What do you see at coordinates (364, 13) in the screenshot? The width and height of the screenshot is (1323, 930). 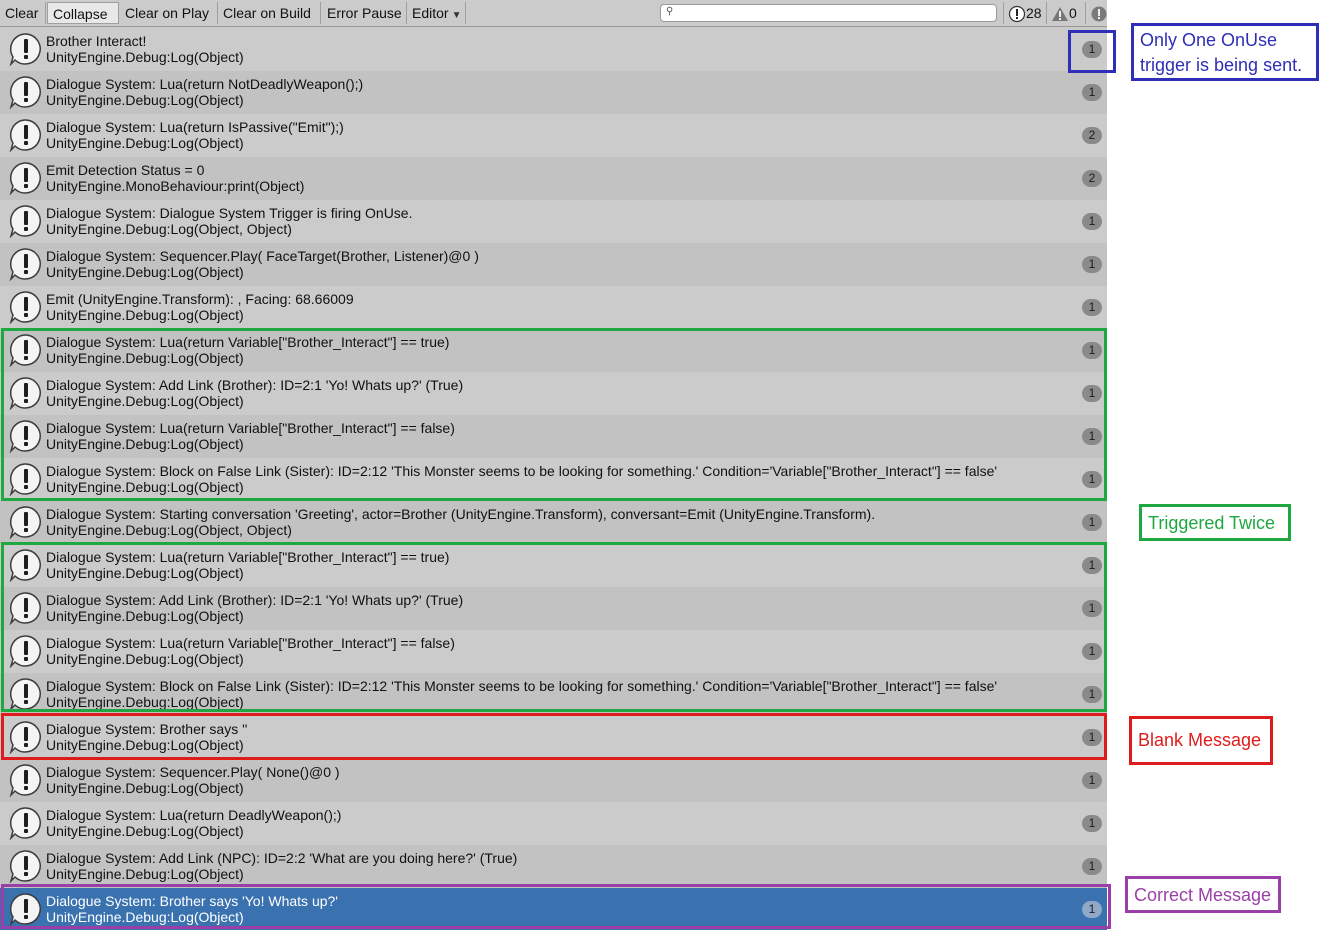 I see `error-pause-toggle: Error Pause` at bounding box center [364, 13].